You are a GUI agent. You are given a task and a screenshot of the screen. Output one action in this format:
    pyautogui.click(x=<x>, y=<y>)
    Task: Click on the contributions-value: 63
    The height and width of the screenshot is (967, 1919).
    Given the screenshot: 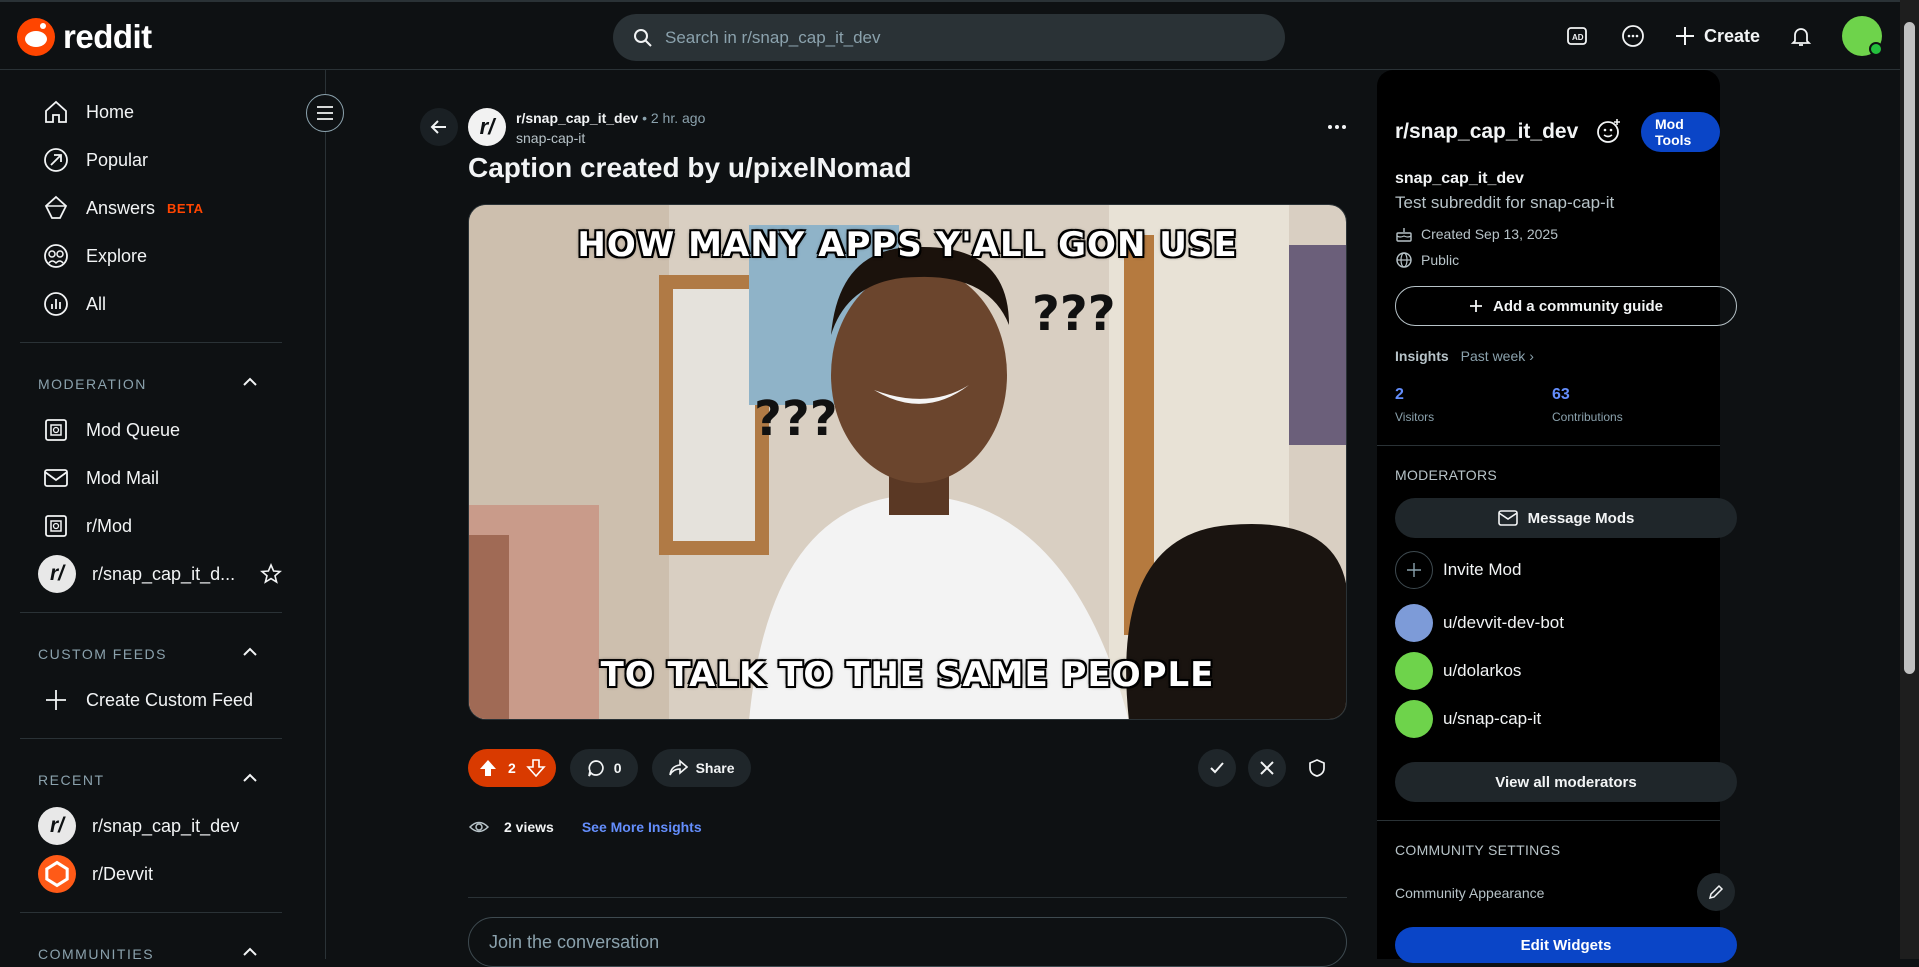 What is the action you would take?
    pyautogui.click(x=1561, y=394)
    